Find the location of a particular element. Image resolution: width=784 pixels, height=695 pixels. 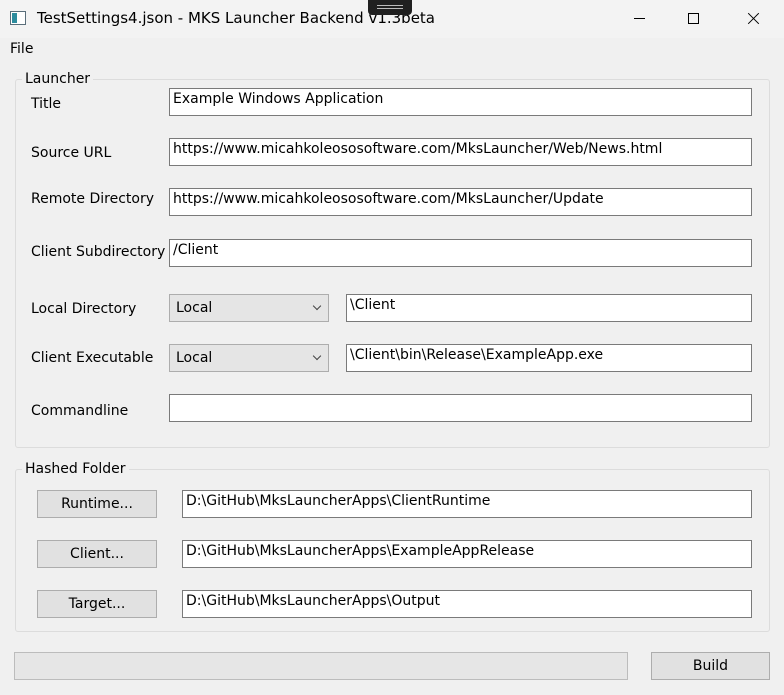

hashed-folder-legend: Hashed Folder is located at coordinates (75, 469).